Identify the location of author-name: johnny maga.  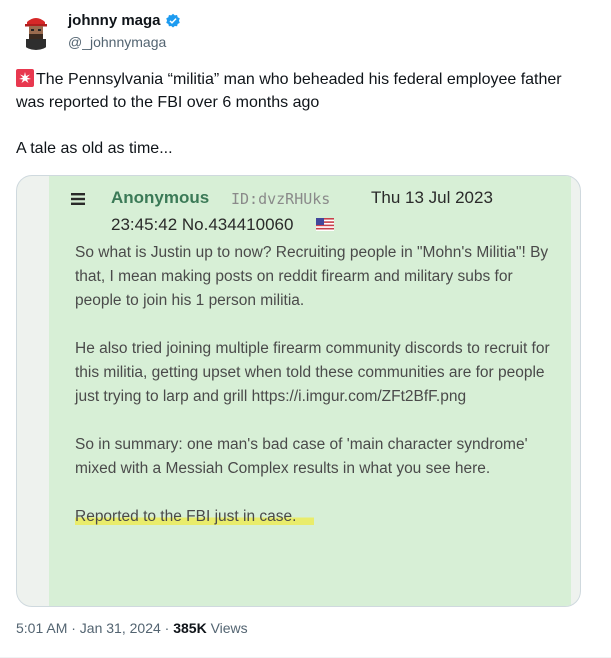
(114, 20).